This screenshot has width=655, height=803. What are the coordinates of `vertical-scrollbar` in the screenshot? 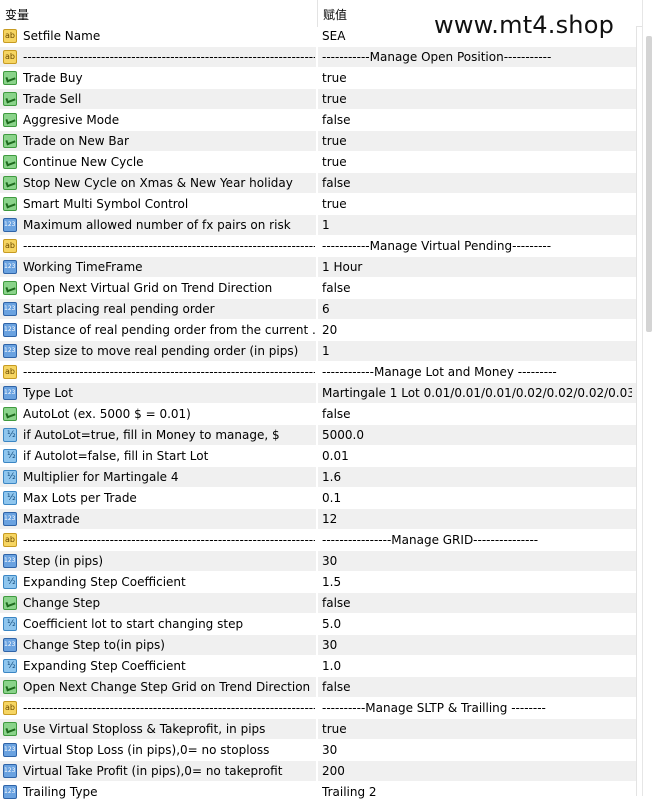 It's located at (648, 398).